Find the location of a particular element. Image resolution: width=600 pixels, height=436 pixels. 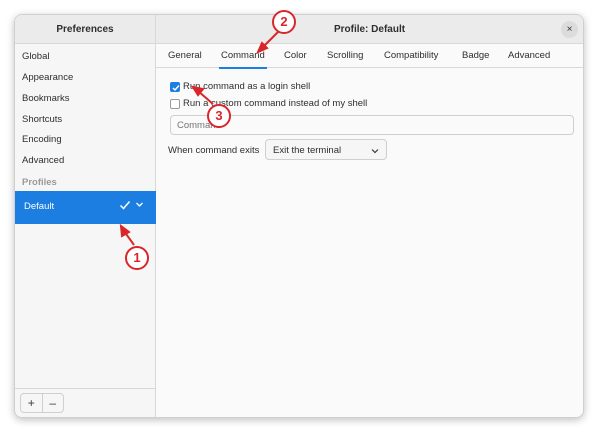

sidebar-item-appearance: Appearance is located at coordinates (47, 77).